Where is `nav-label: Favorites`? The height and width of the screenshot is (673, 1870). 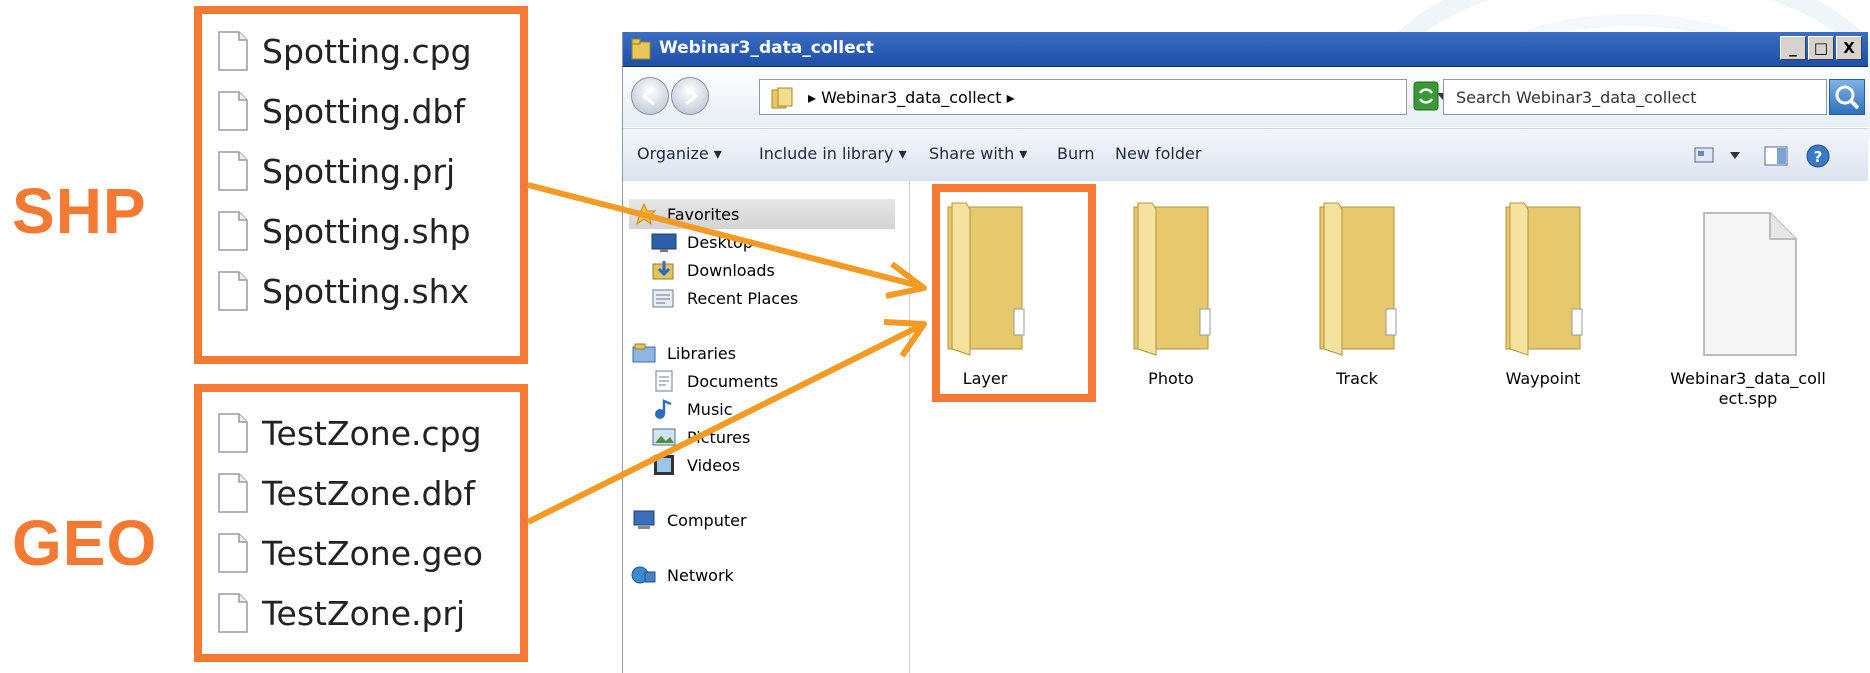
nav-label: Favorites is located at coordinates (703, 214).